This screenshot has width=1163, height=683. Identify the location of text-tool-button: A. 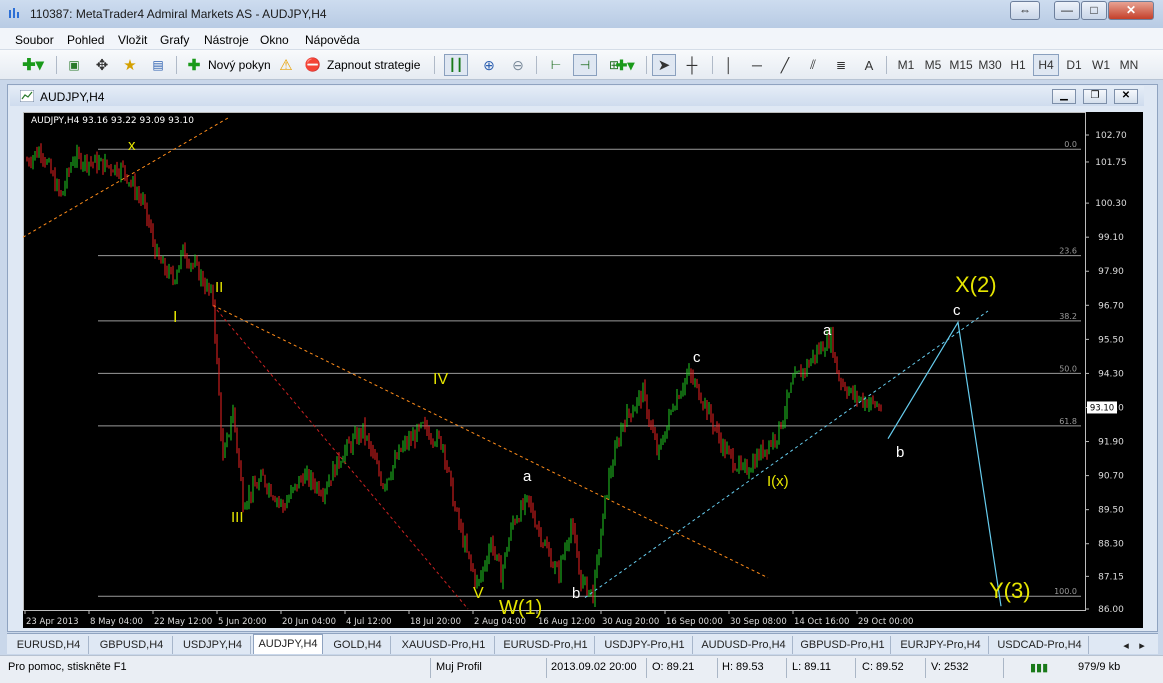
(869, 65).